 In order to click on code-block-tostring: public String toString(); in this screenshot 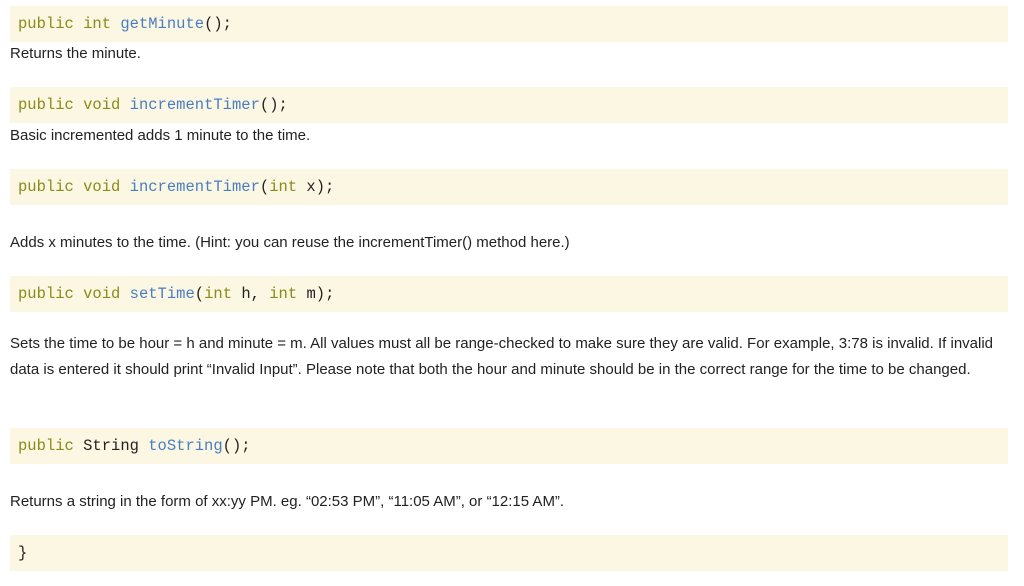, I will do `click(509, 446)`.